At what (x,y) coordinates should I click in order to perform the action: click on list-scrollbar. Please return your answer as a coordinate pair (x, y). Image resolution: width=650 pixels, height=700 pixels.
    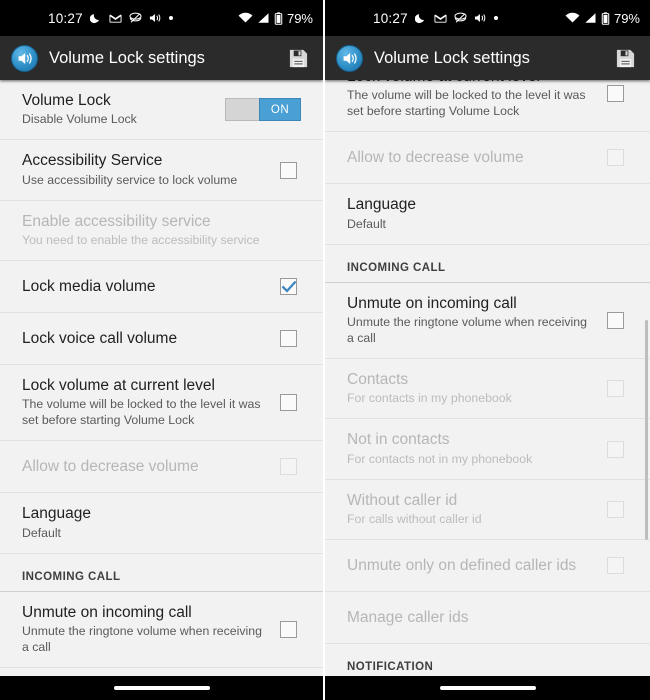
    Looking at the image, I should click on (646, 430).